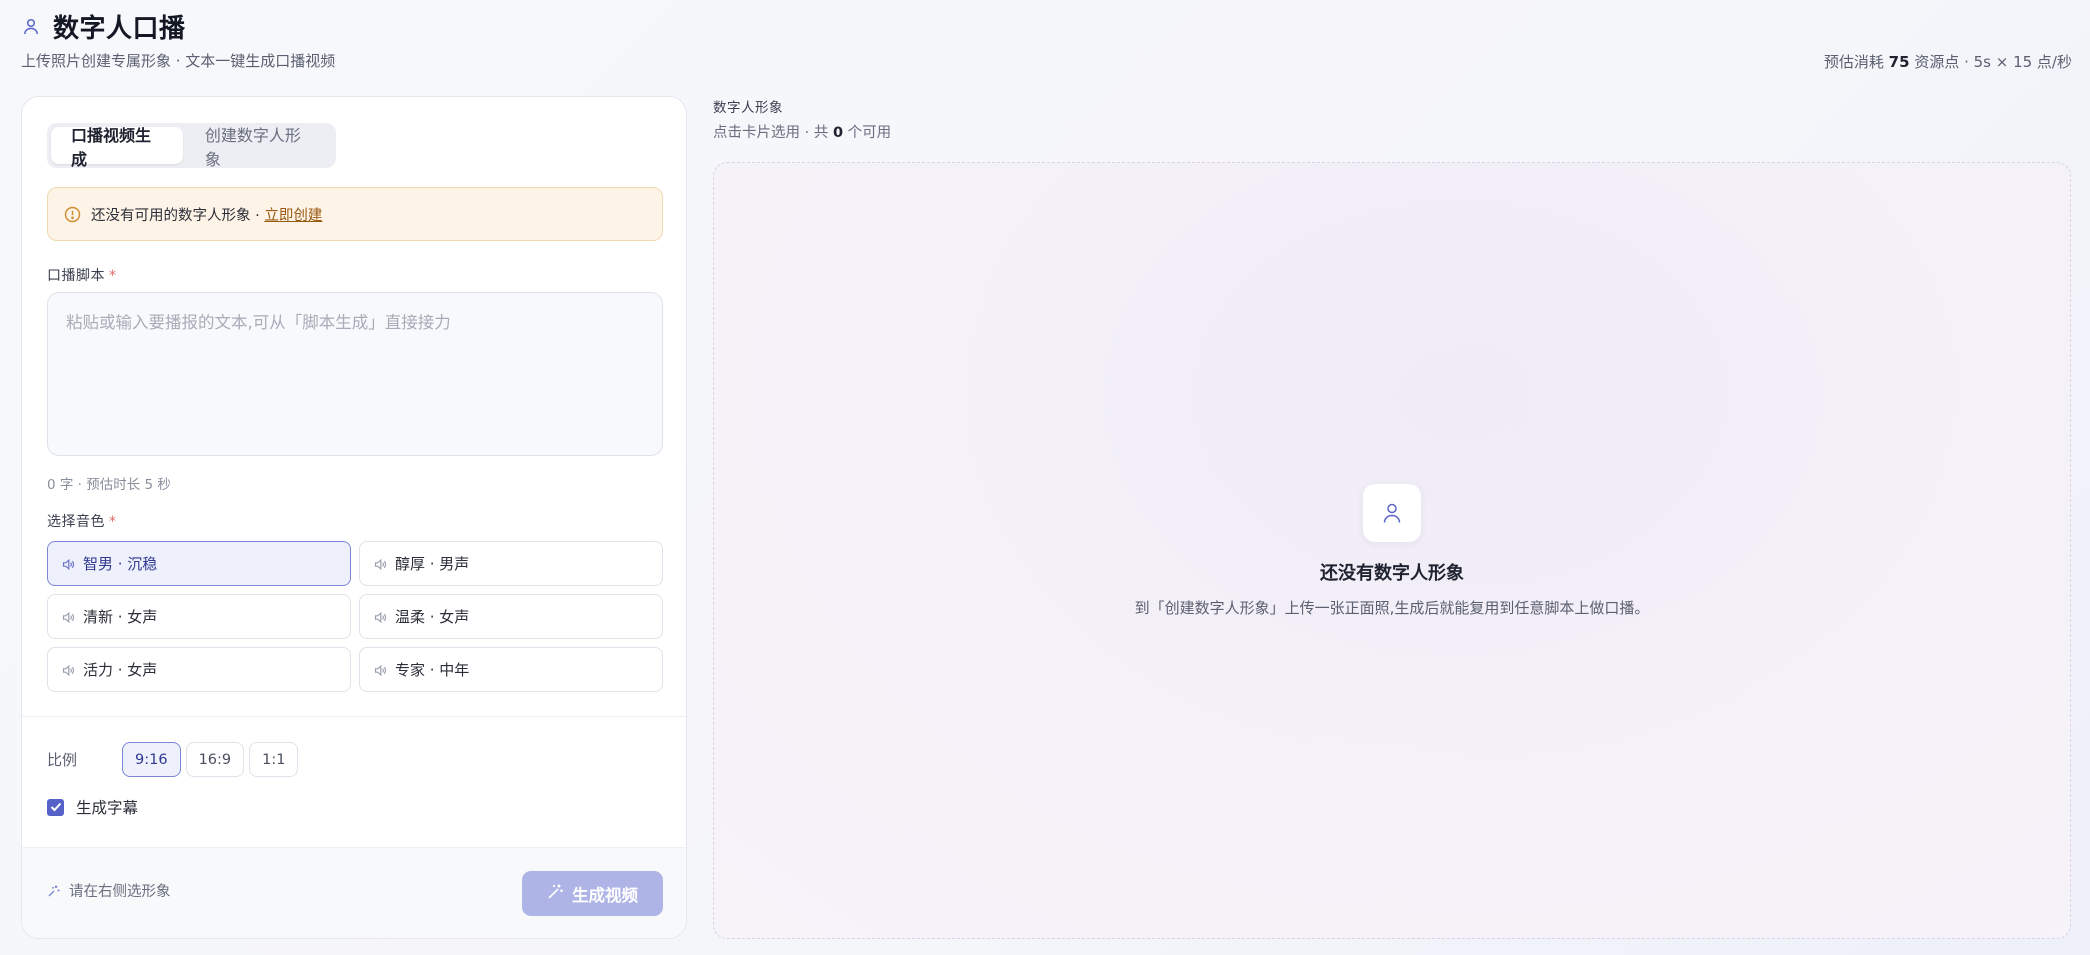 The height and width of the screenshot is (955, 2090). I want to click on mode-tabs: 口播视频生成 创建数字人形象, so click(191, 146).